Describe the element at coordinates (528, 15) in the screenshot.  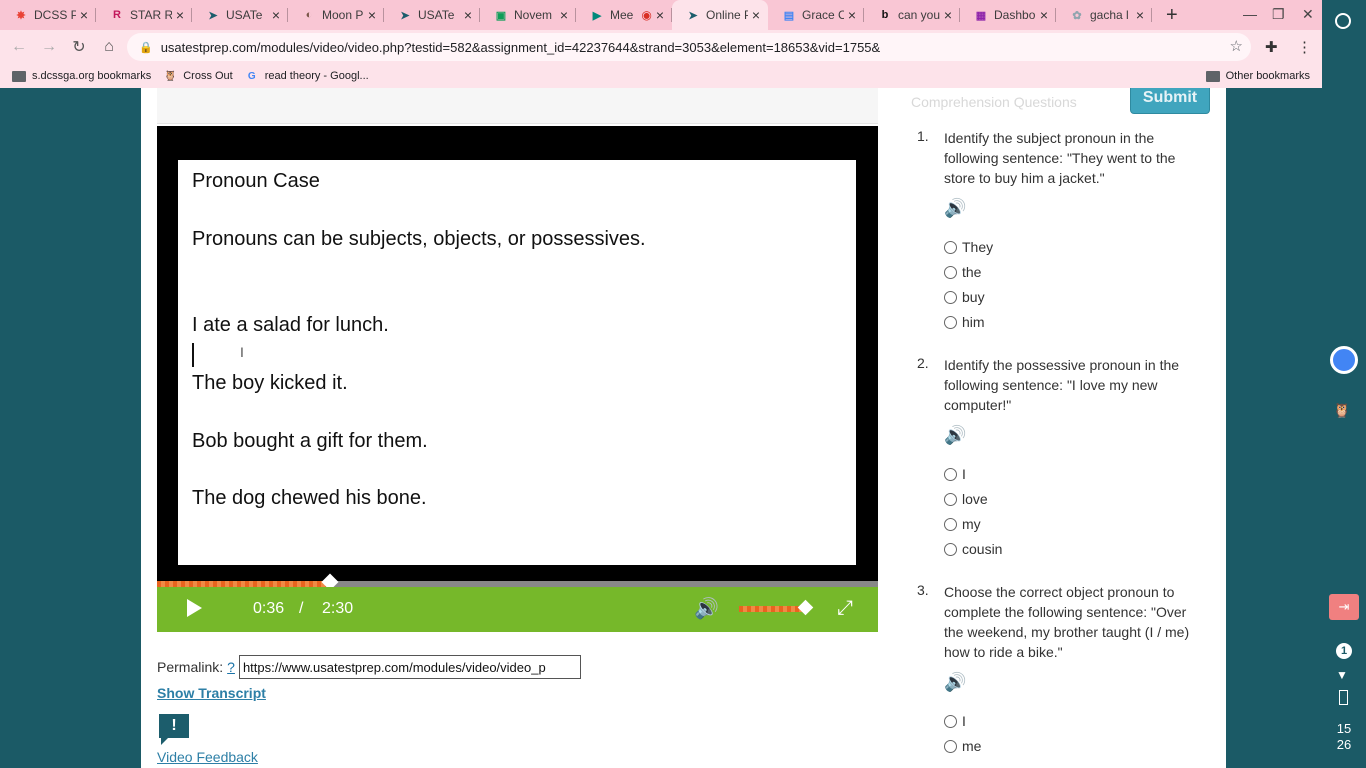
I see `browser-tab: ▣ Novem ×` at that location.